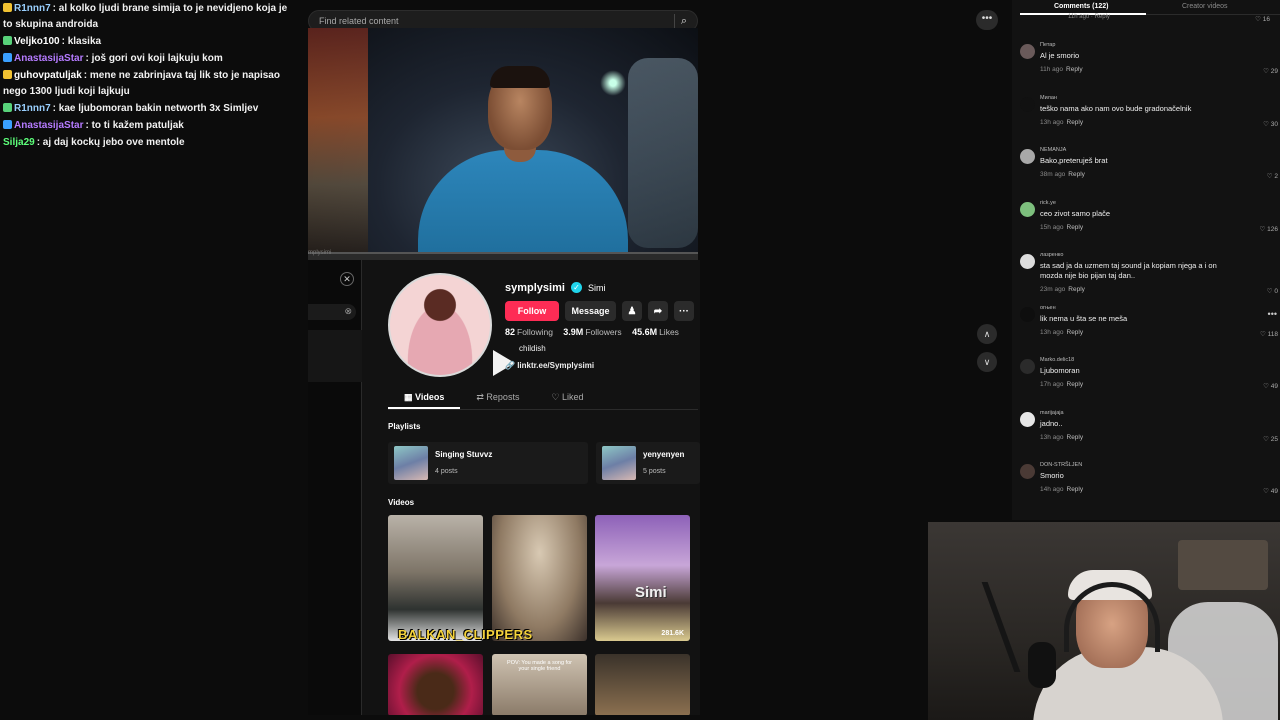 The image size is (1280, 720). Describe the element at coordinates (532, 311) in the screenshot. I see `follow-button: Follow` at that location.